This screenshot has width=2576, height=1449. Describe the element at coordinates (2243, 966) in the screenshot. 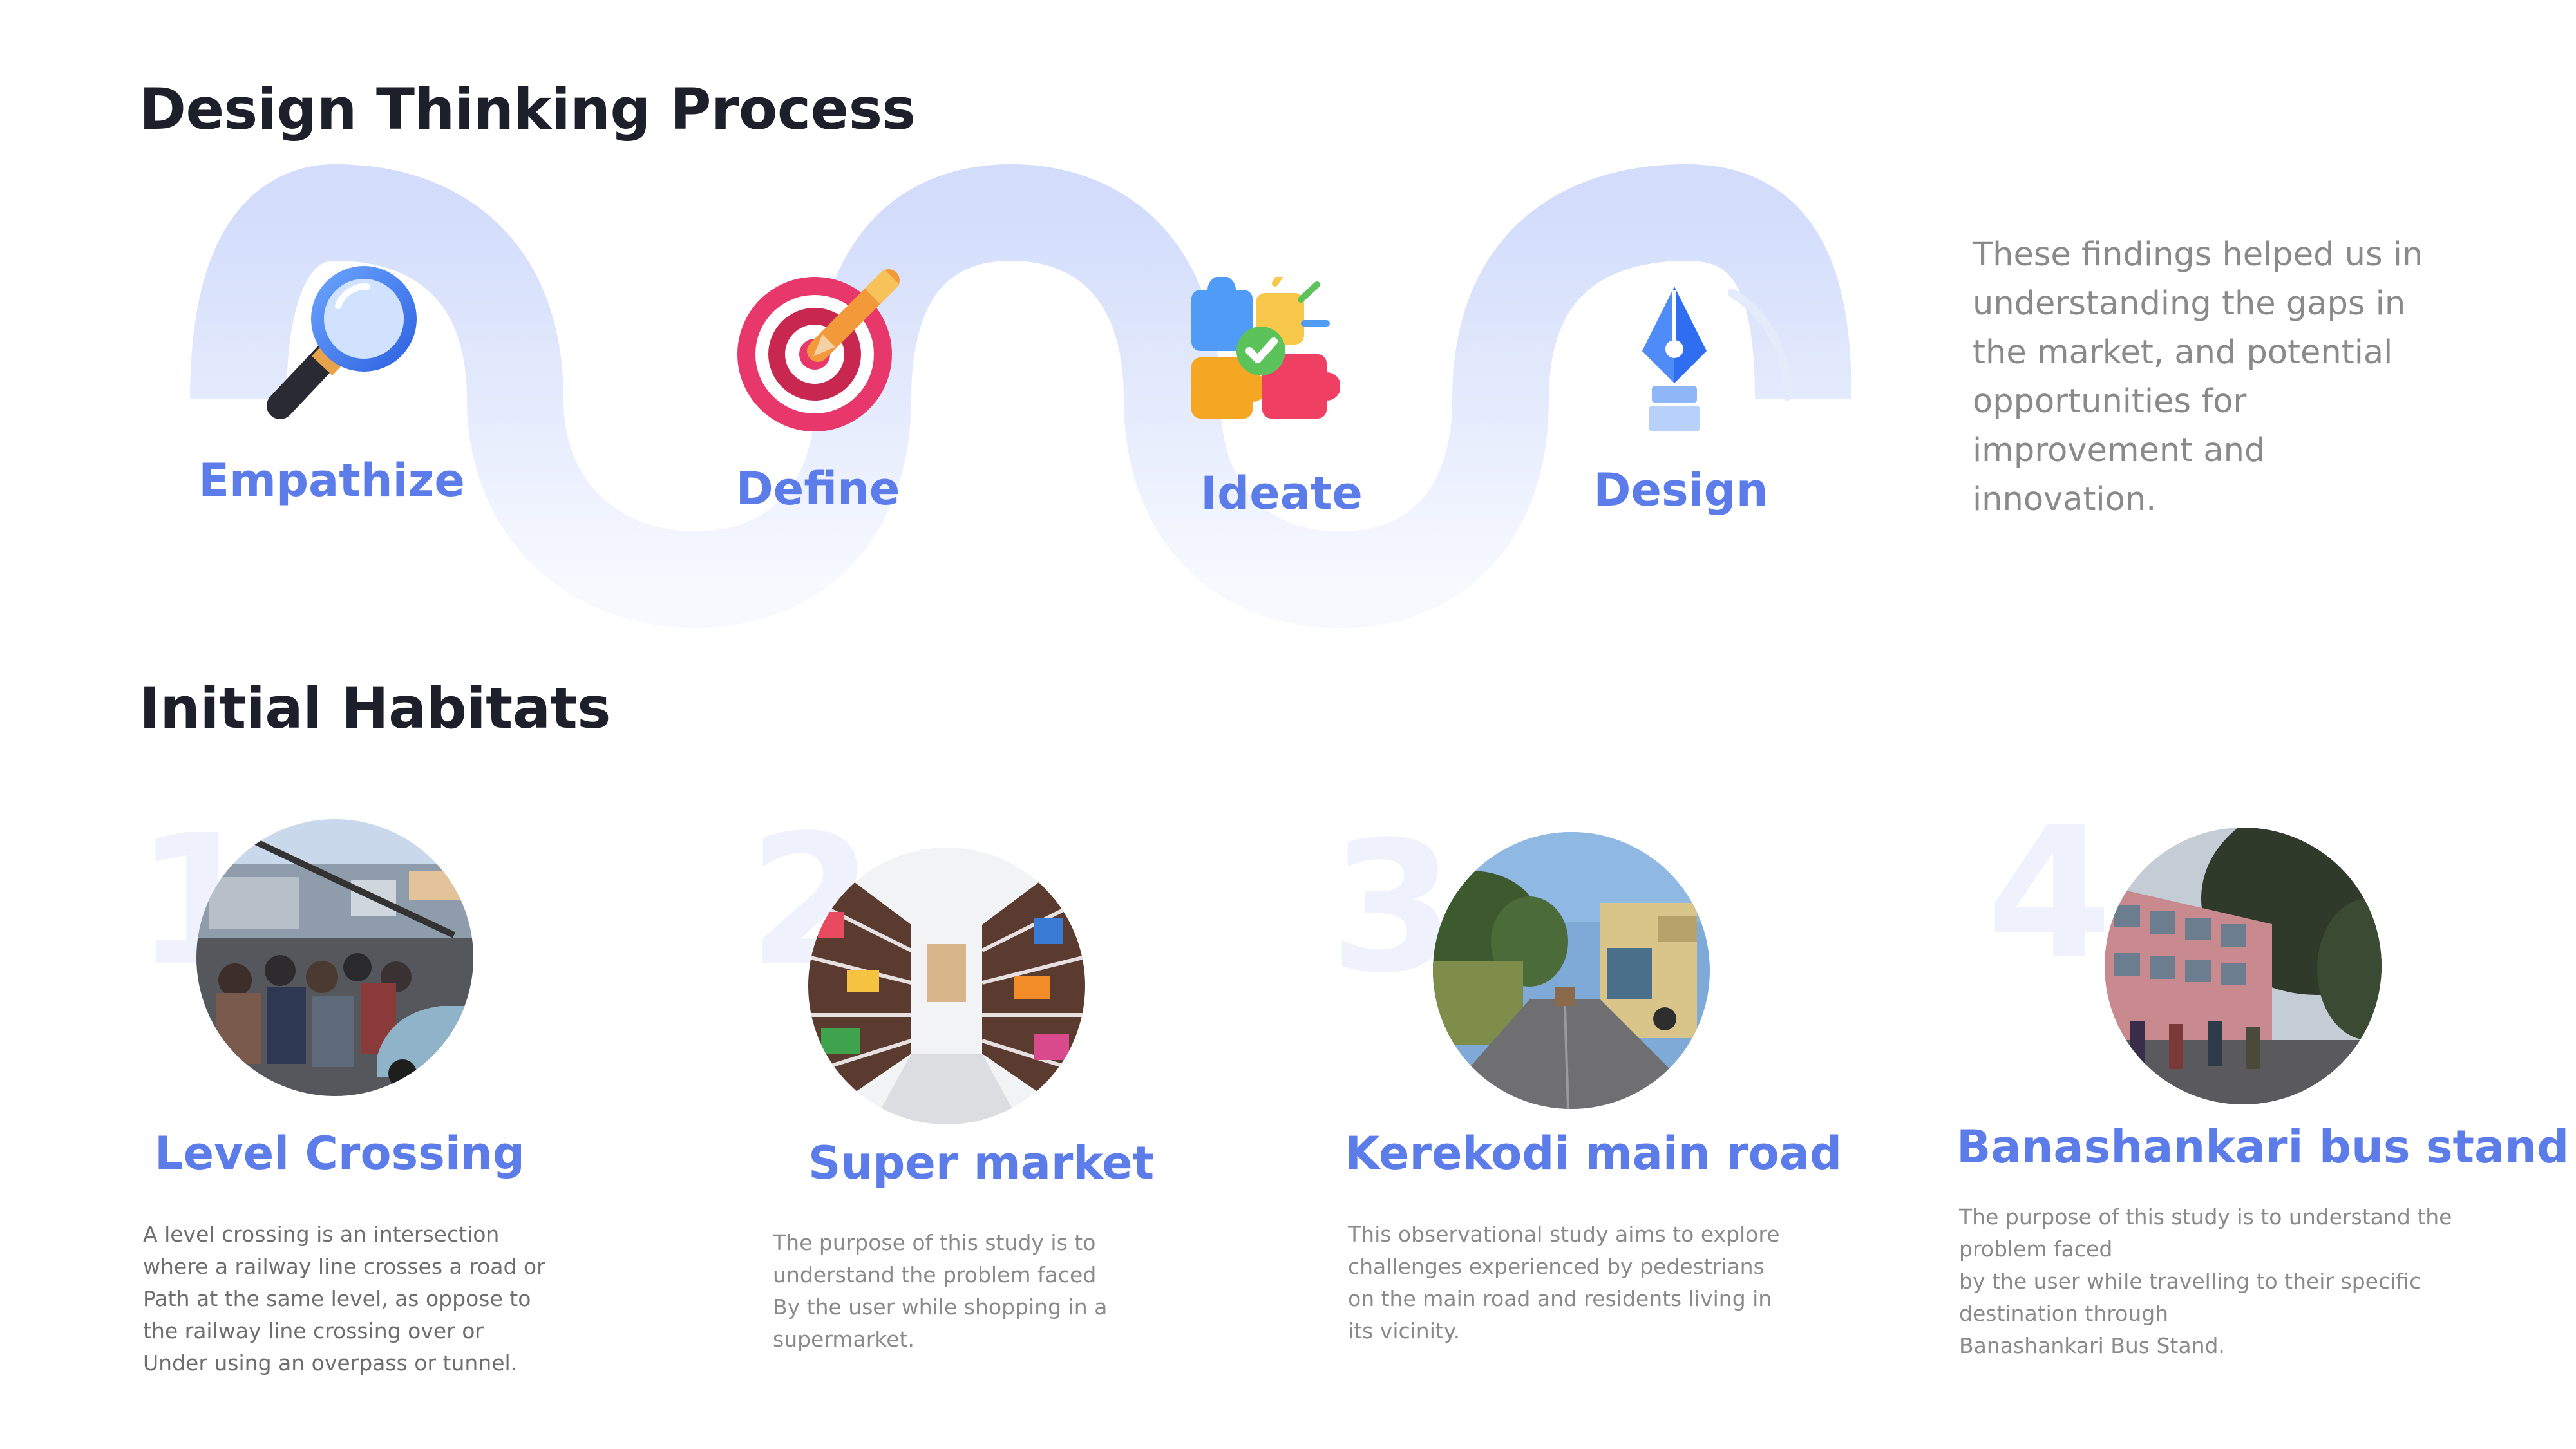

I see `bus-stand-photo` at that location.